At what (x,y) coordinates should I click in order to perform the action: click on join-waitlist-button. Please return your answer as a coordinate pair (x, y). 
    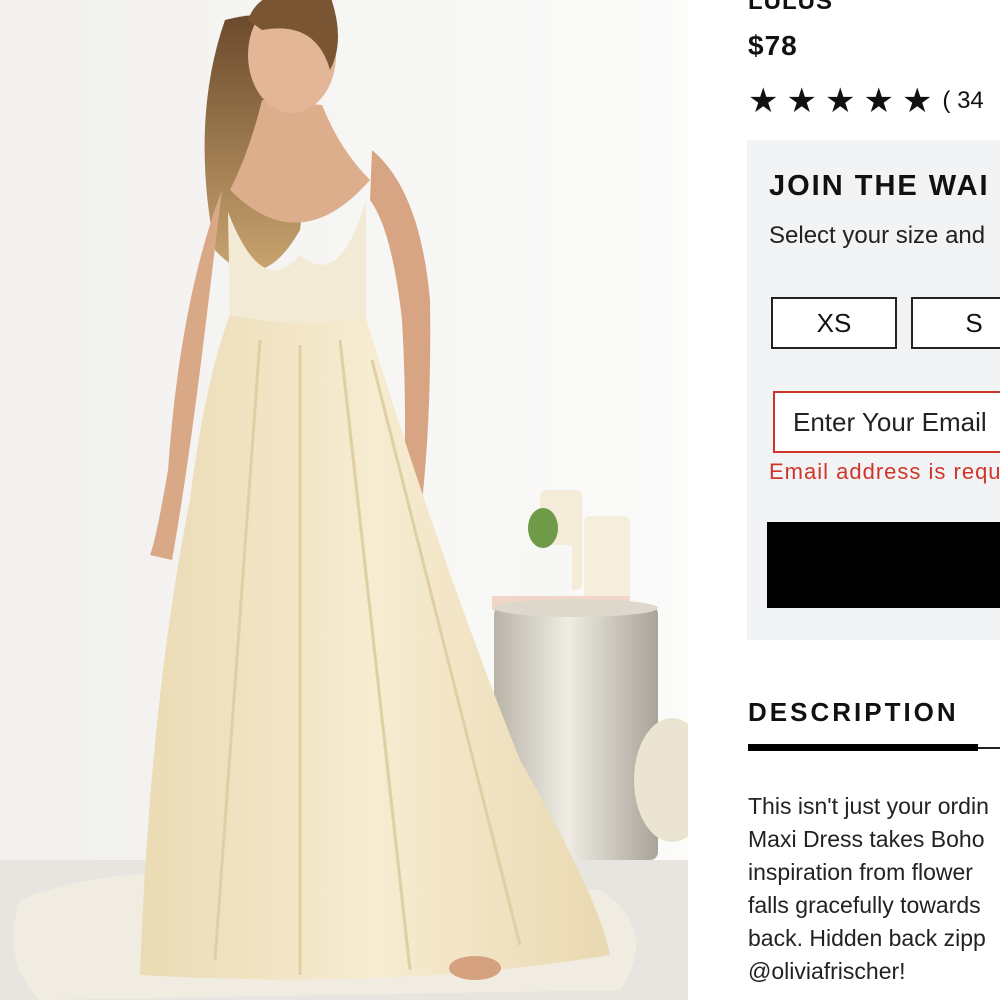
    Looking at the image, I should click on (883, 565).